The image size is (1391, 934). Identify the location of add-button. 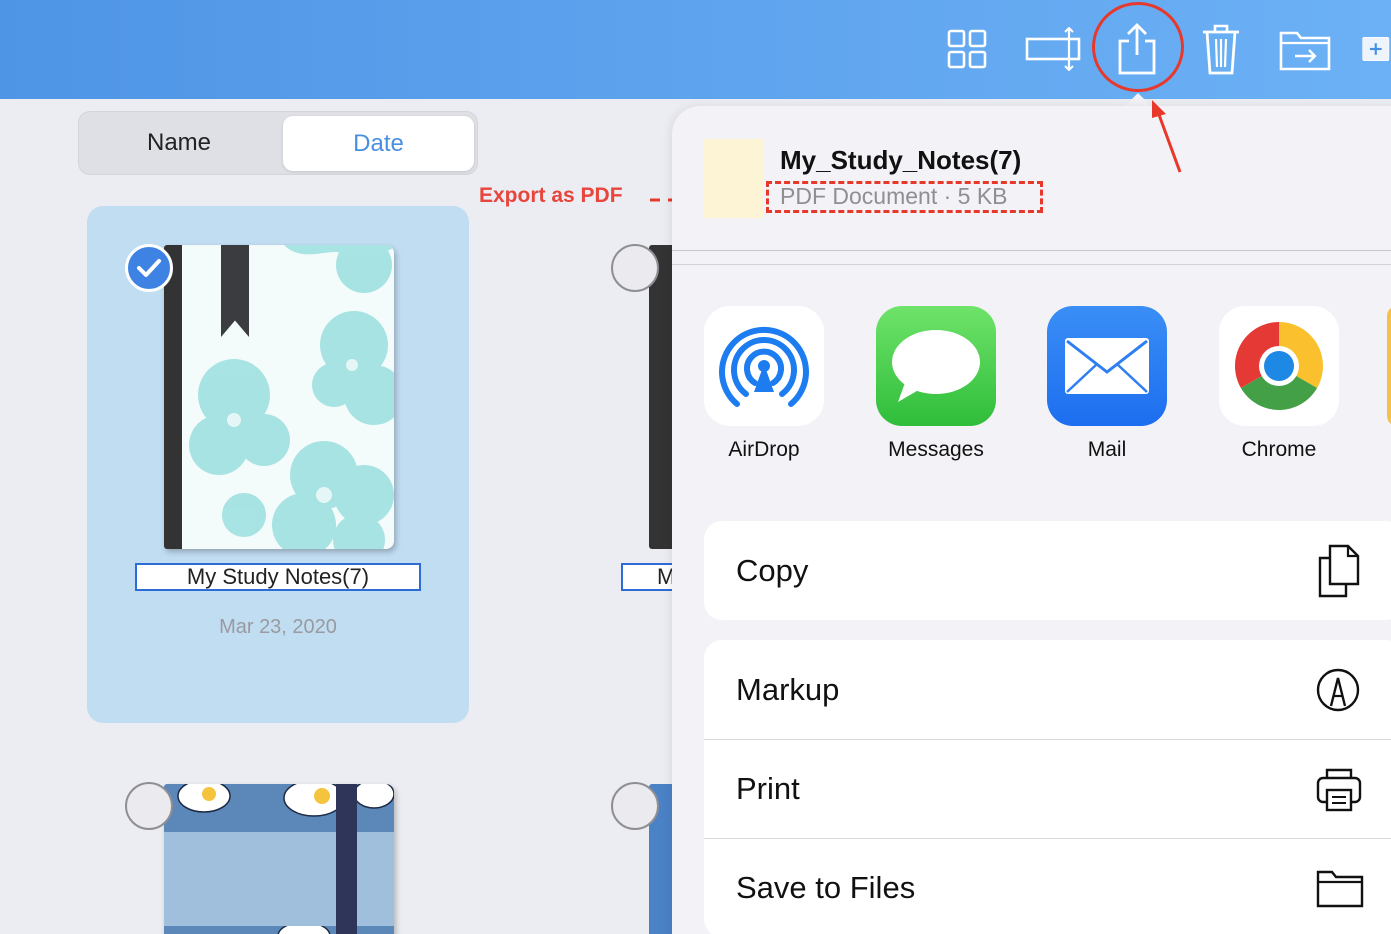
(1376, 49).